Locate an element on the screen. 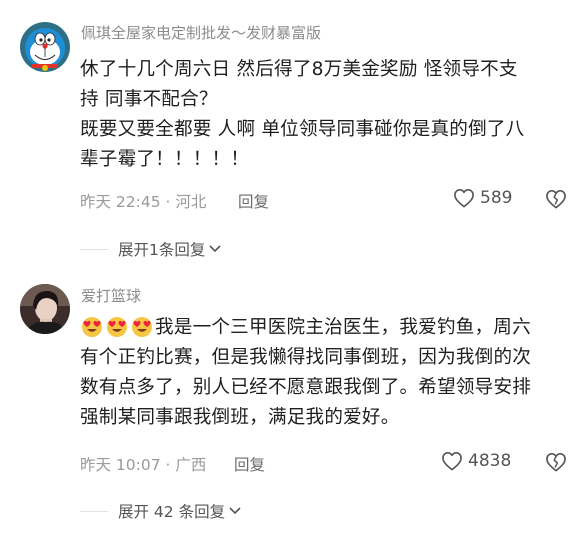  comment-line: 有个正钓比赛，但是我懒得找同事倒班，因为我倒的次 is located at coordinates (306, 357).